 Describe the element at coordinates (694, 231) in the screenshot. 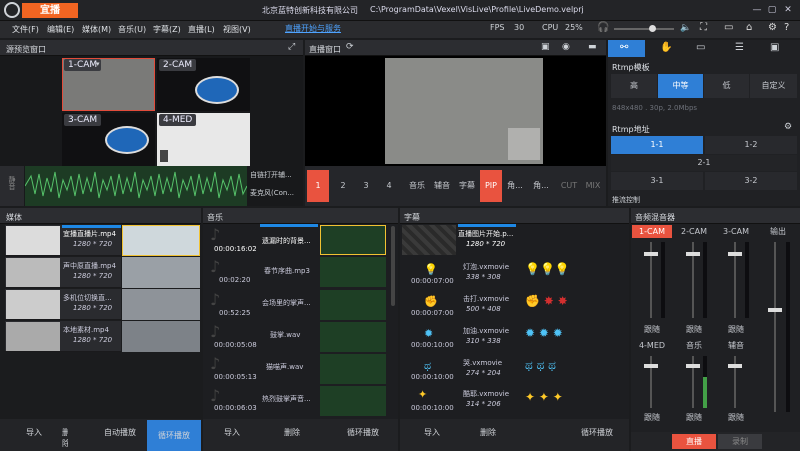

I see `mixer-channel-2-cam: 2-CAM` at that location.